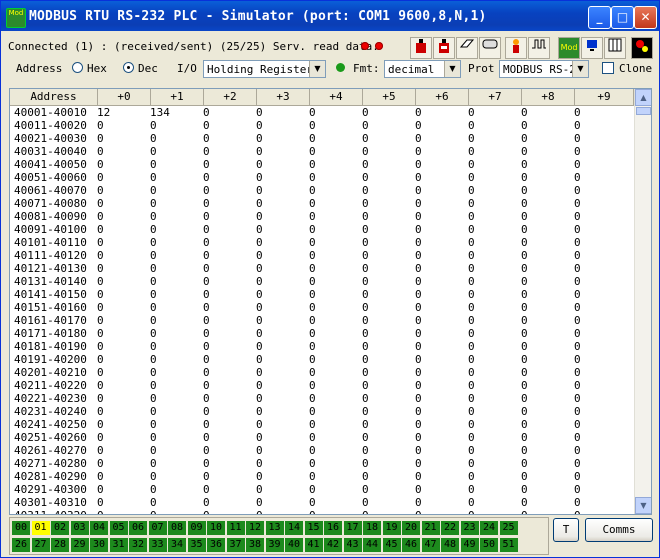 Image resolution: width=660 pixels, height=558 pixels. I want to click on coil-indicator: 26, so click(21, 545).